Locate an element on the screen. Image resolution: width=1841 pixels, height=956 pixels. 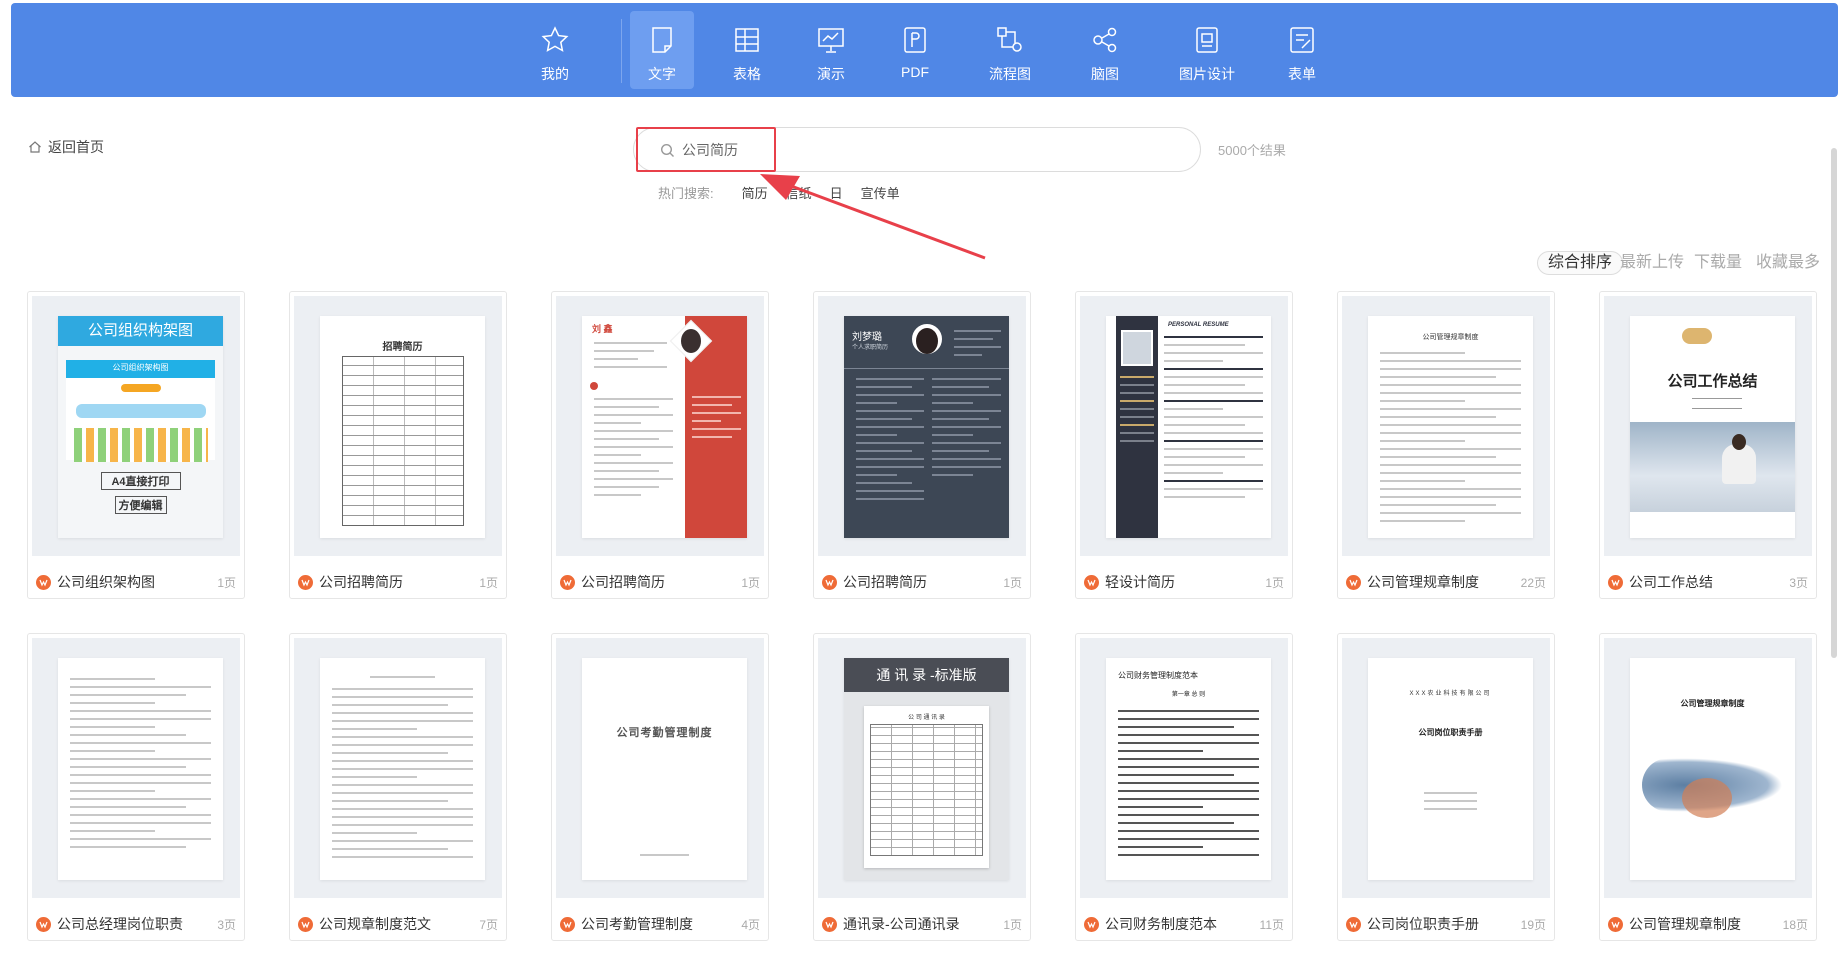
card-footer: 公司总经理岗位职责 3页 is located at coordinates (136, 924).